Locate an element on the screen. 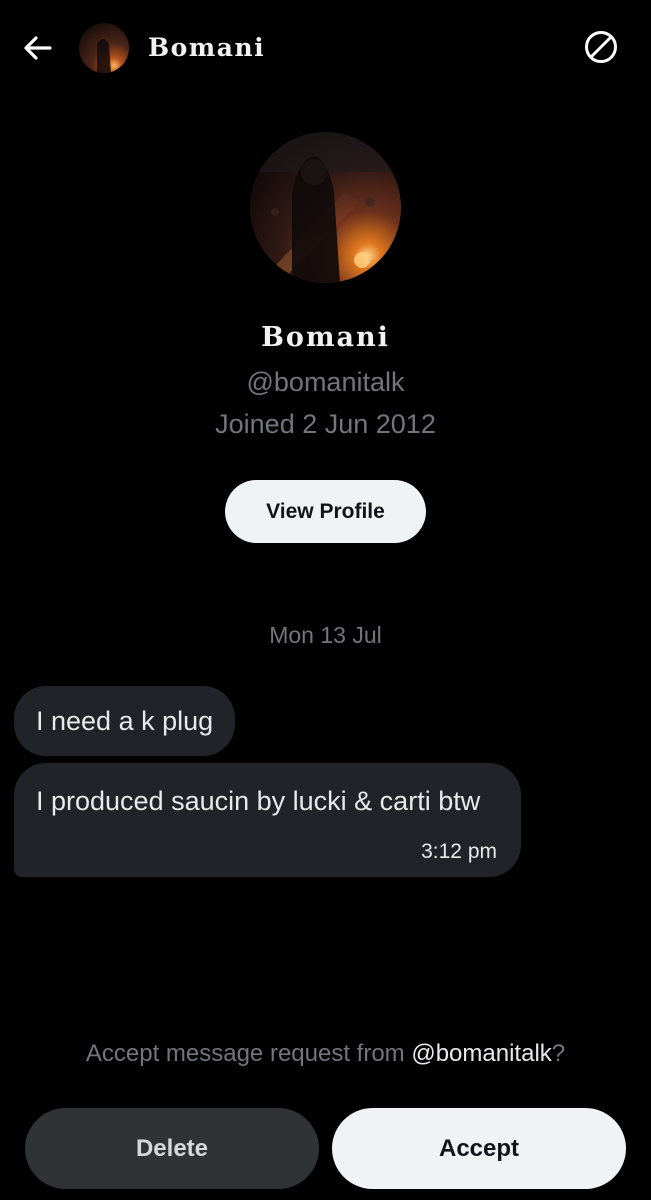 The width and height of the screenshot is (651, 1200). arrow-left-icon is located at coordinates (38, 48).